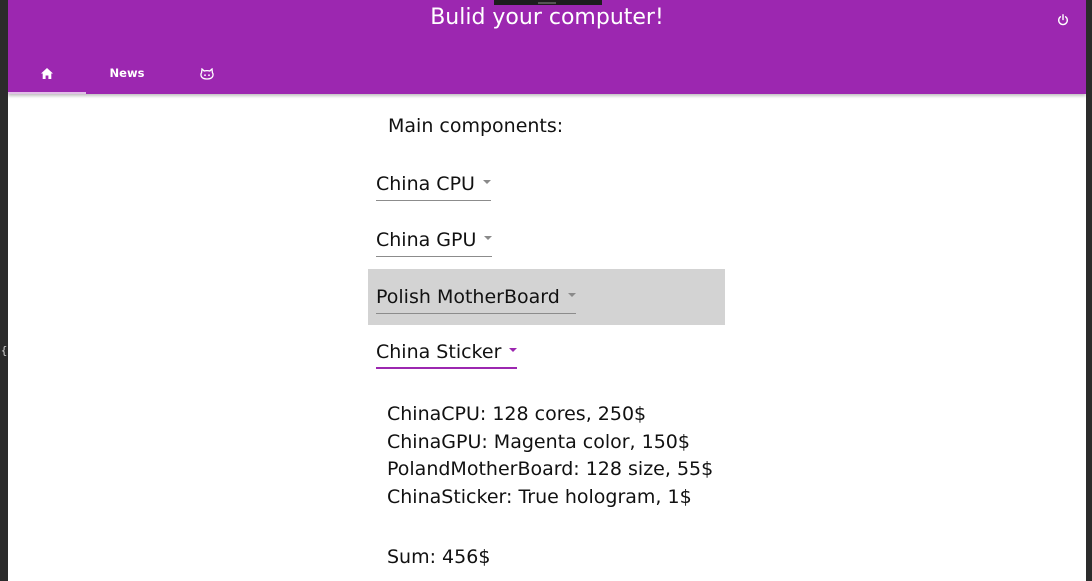  Describe the element at coordinates (425, 184) in the screenshot. I see `cpu-select-value: China CPU` at that location.